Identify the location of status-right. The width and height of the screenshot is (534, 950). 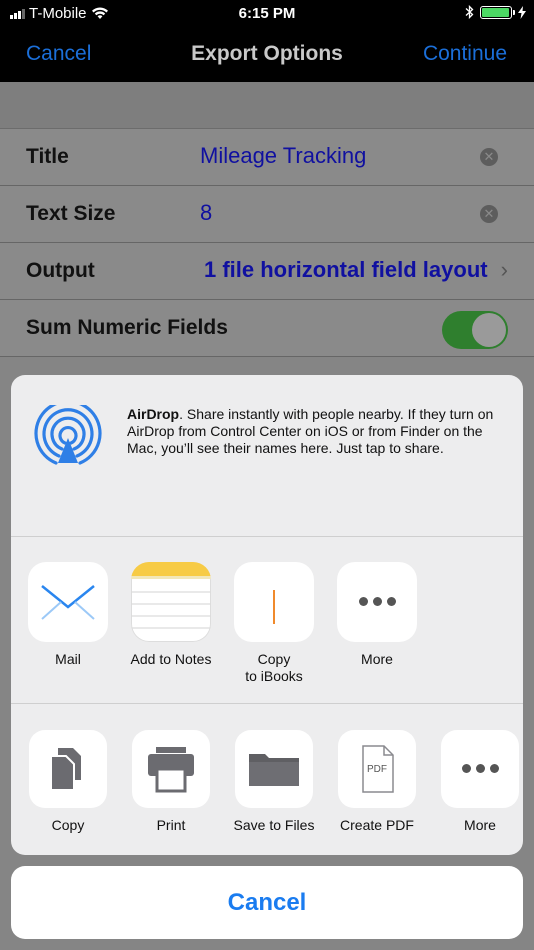
(495, 12).